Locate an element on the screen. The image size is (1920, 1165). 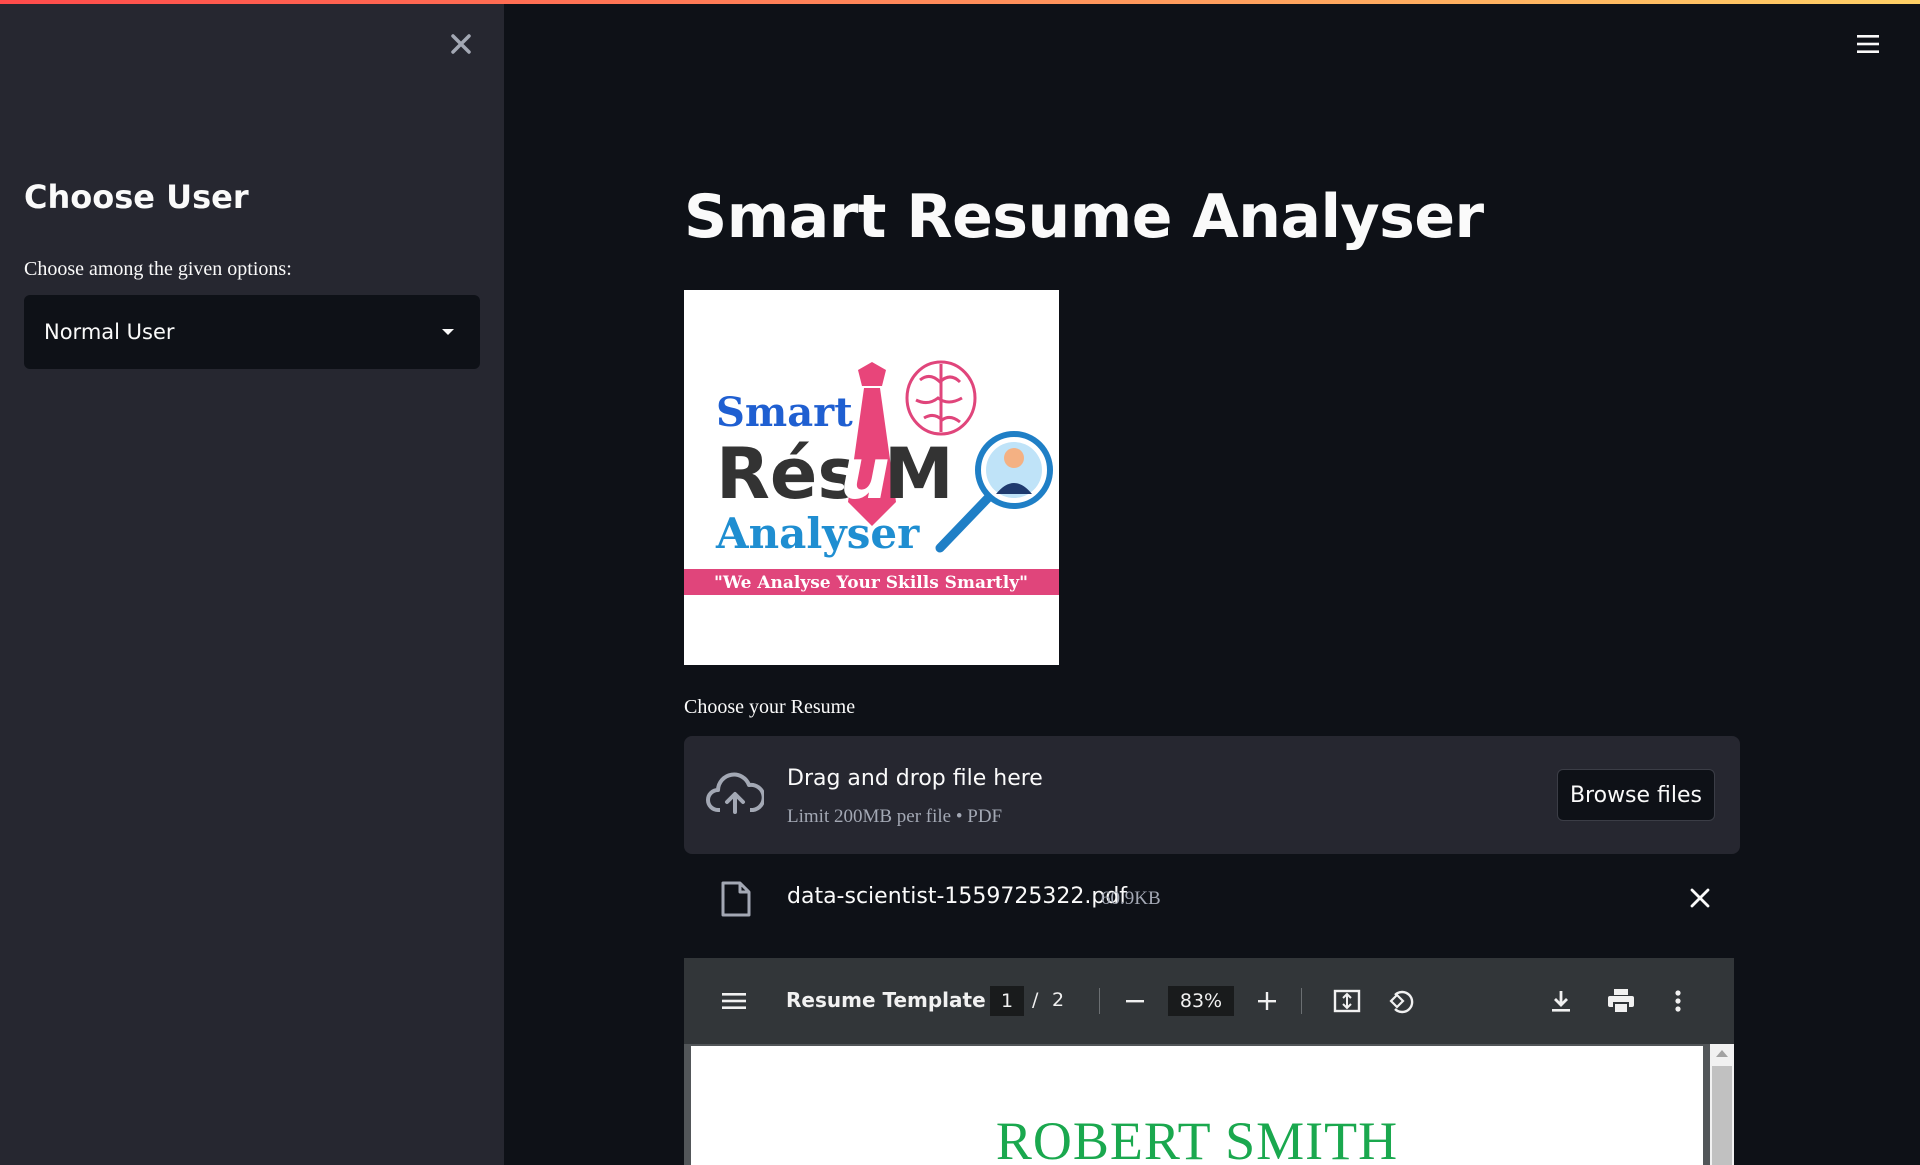
pdf-title: Resume Template is located at coordinates (886, 1000).